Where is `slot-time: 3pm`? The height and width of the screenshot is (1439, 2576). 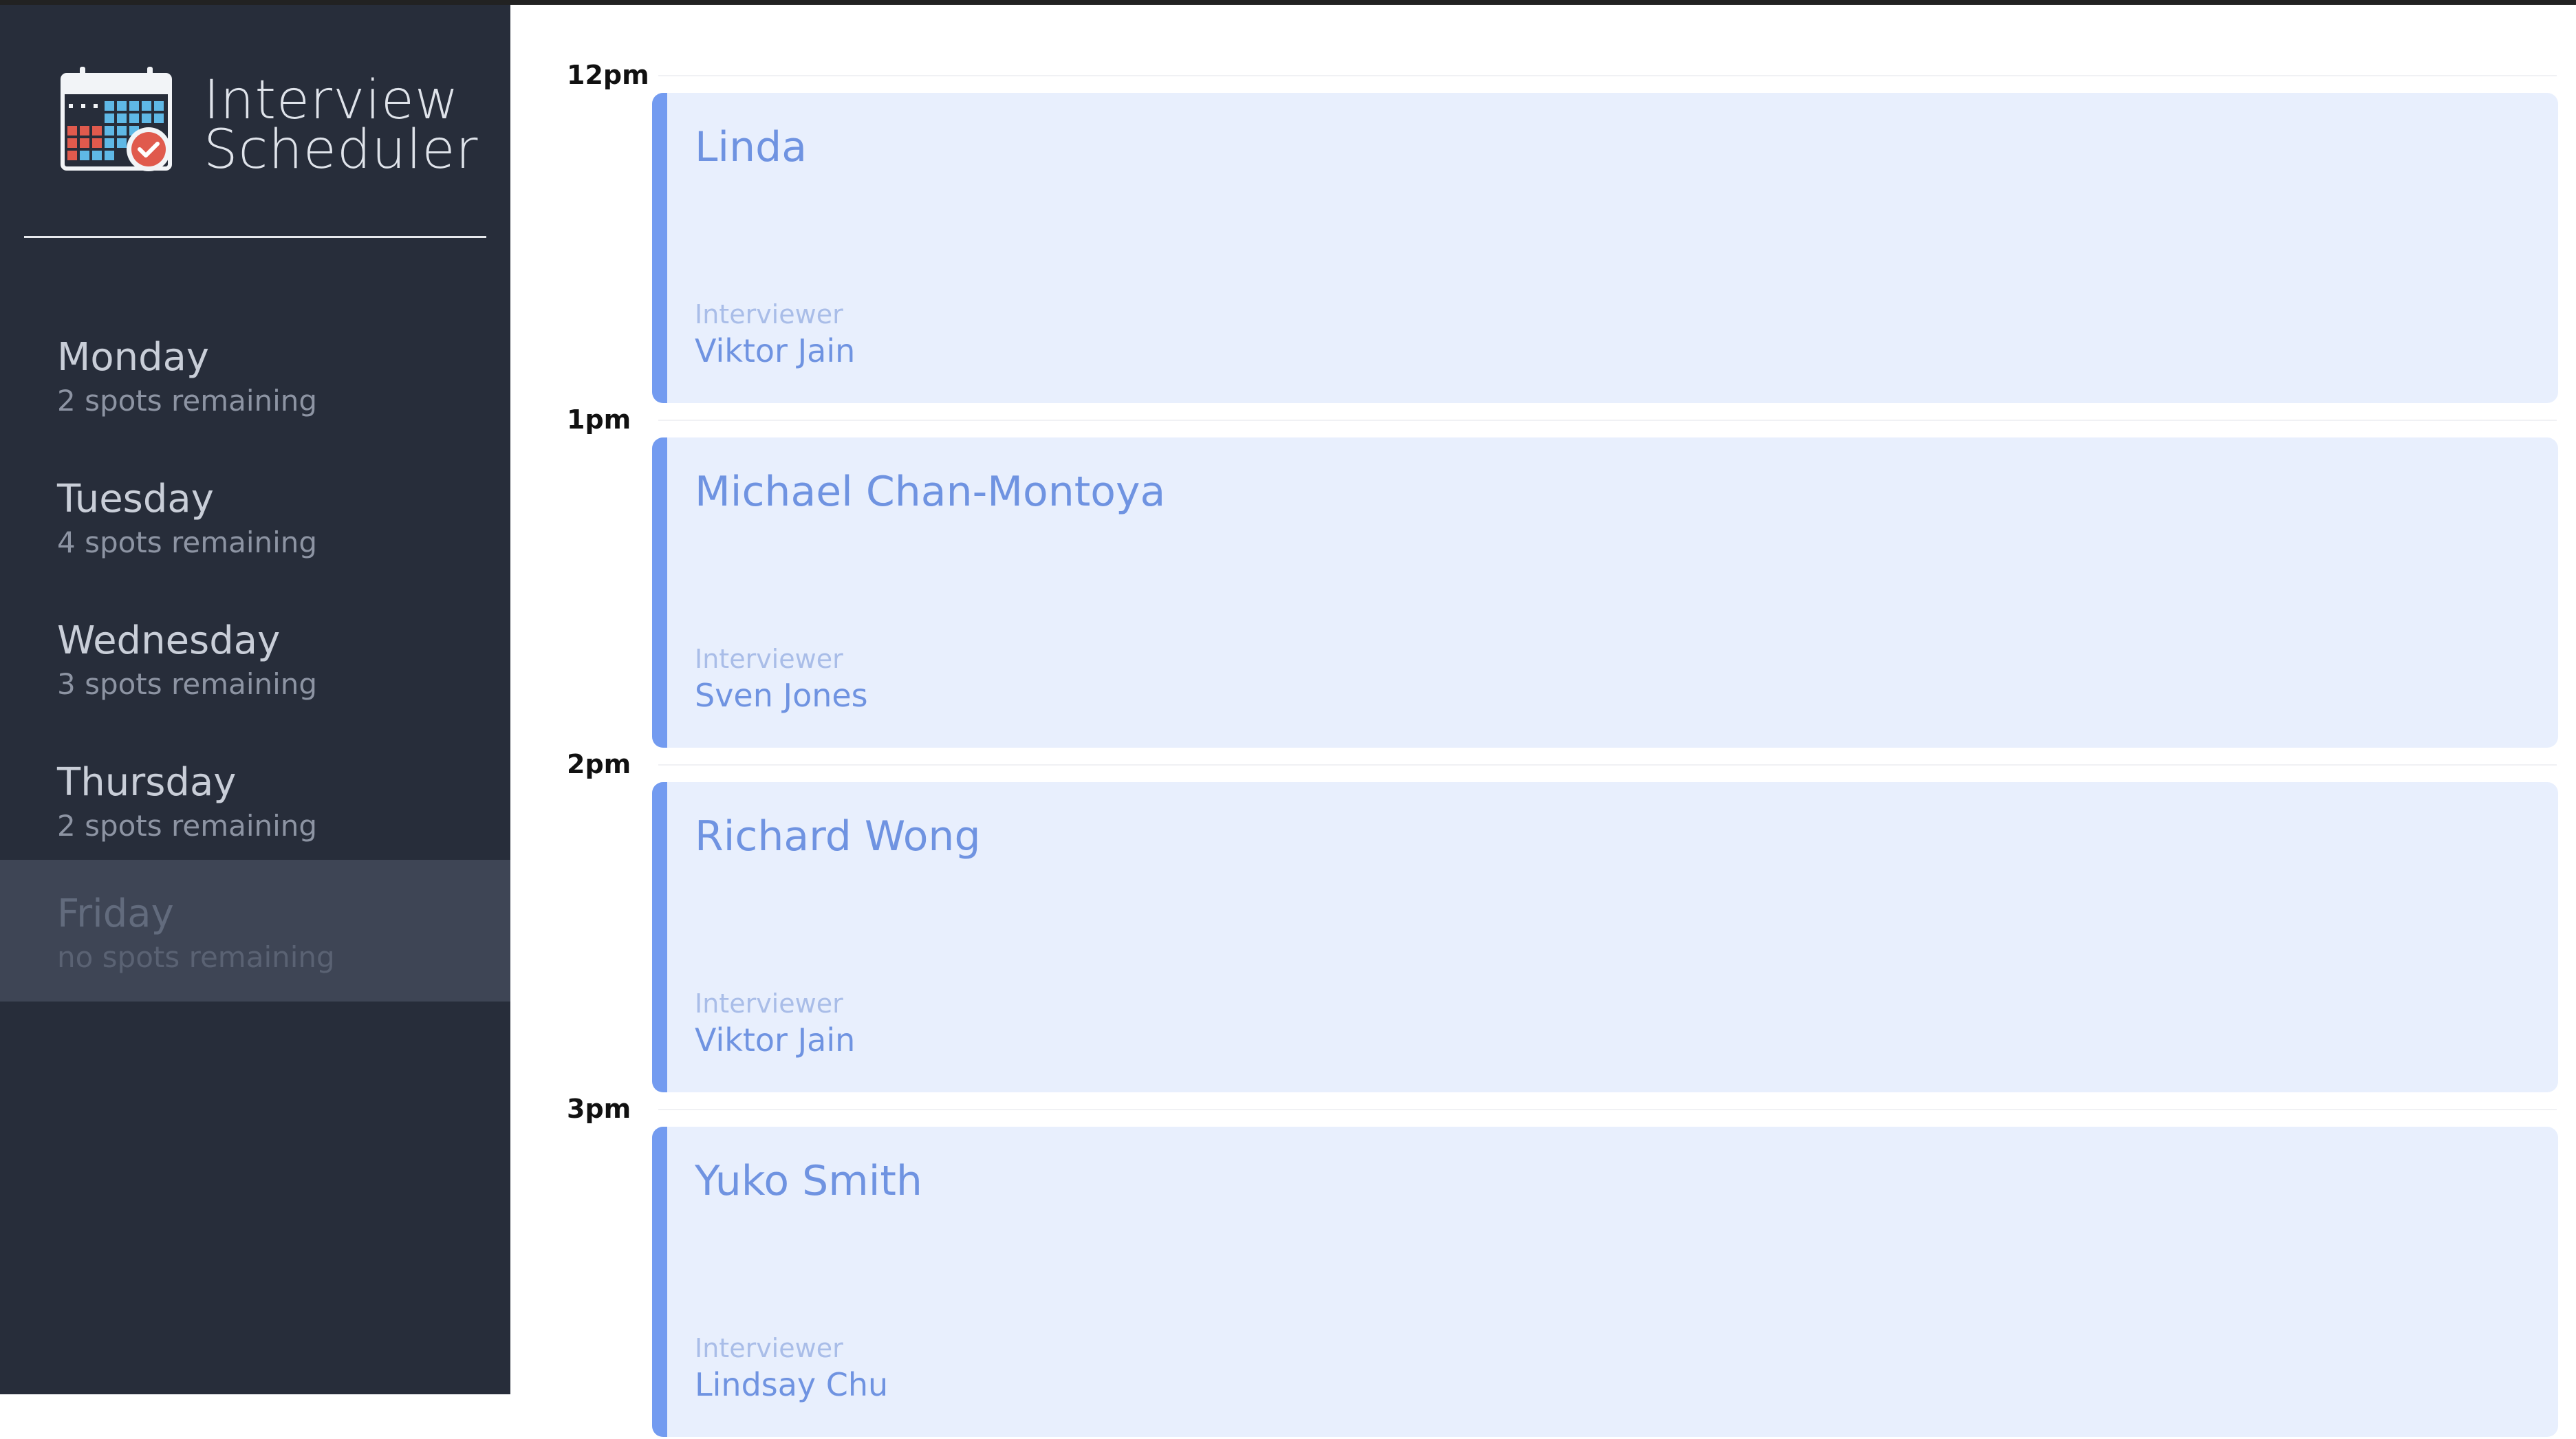
slot-time: 3pm is located at coordinates (599, 1109).